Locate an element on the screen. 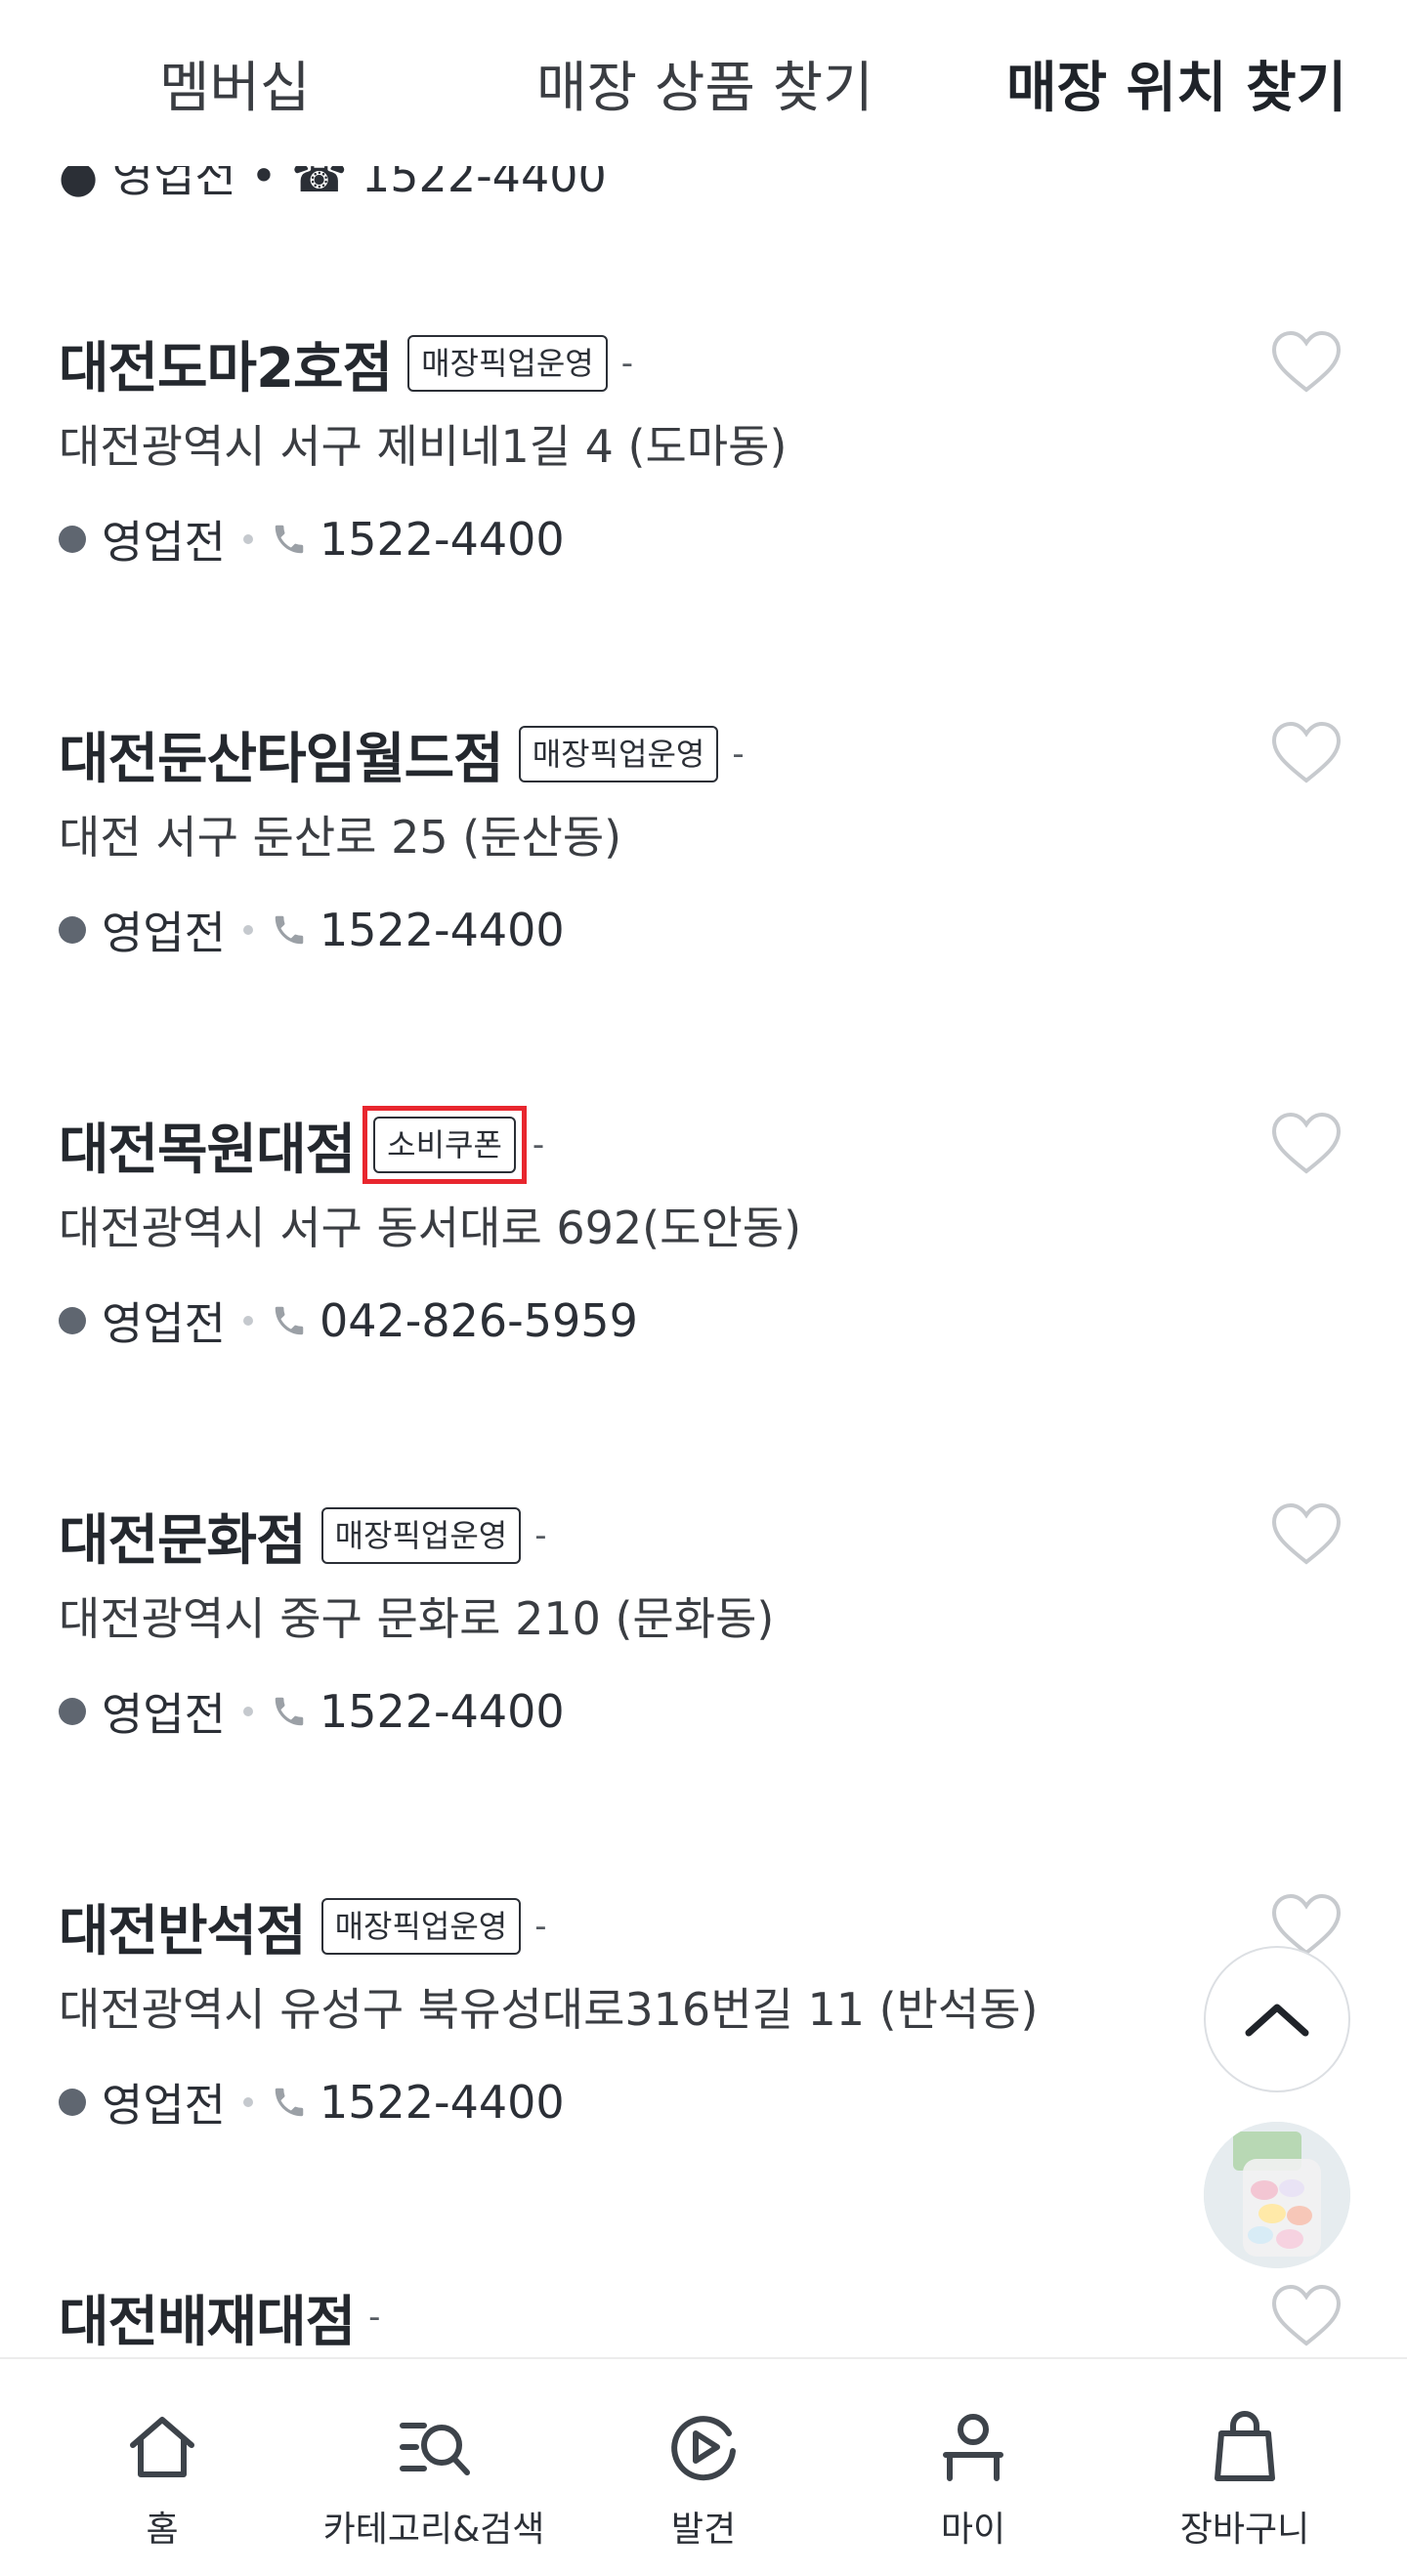 The height and width of the screenshot is (2576, 1407). category-search-icon is located at coordinates (435, 2449).